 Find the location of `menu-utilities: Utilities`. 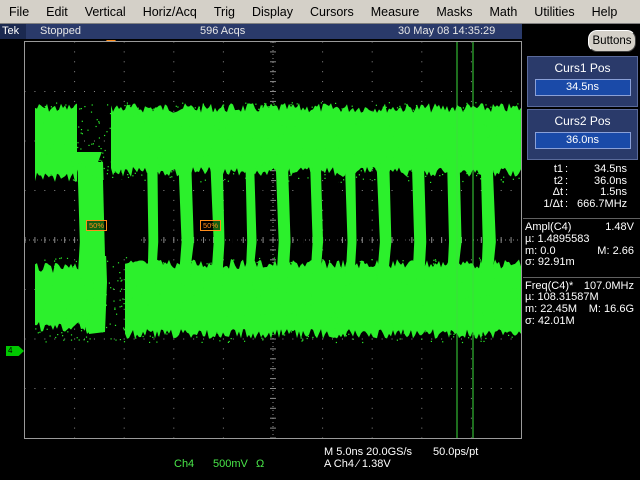

menu-utilities: Utilities is located at coordinates (554, 12).